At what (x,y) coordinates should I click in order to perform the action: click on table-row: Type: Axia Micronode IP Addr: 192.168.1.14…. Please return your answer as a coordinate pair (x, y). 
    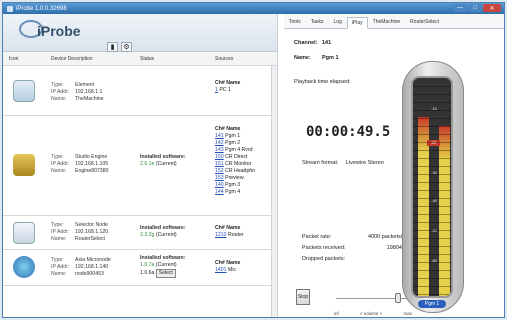
    Looking at the image, I should click on (140, 268).